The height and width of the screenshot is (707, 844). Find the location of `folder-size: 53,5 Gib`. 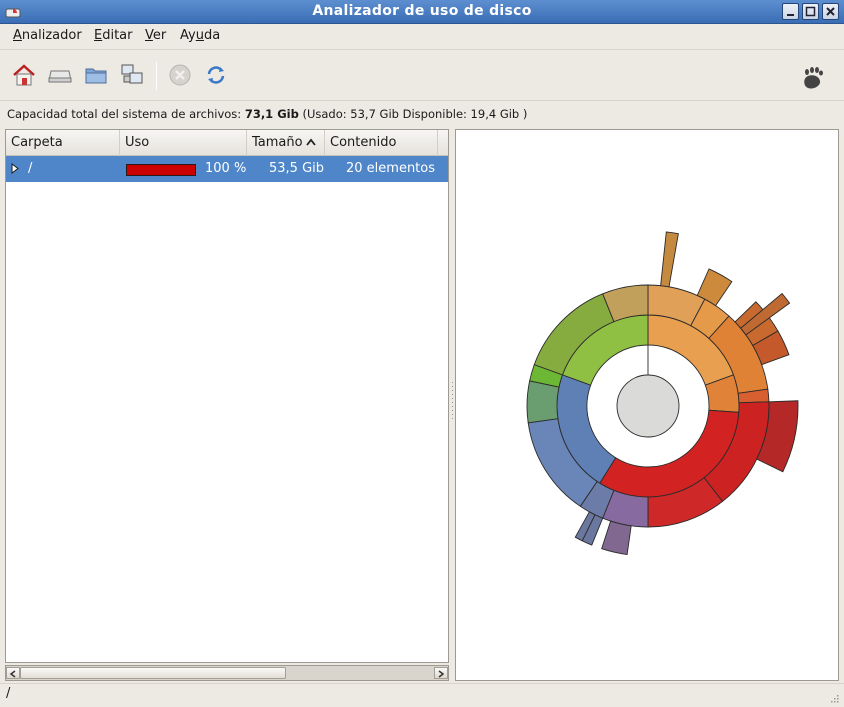

folder-size: 53,5 Gib is located at coordinates (297, 168).